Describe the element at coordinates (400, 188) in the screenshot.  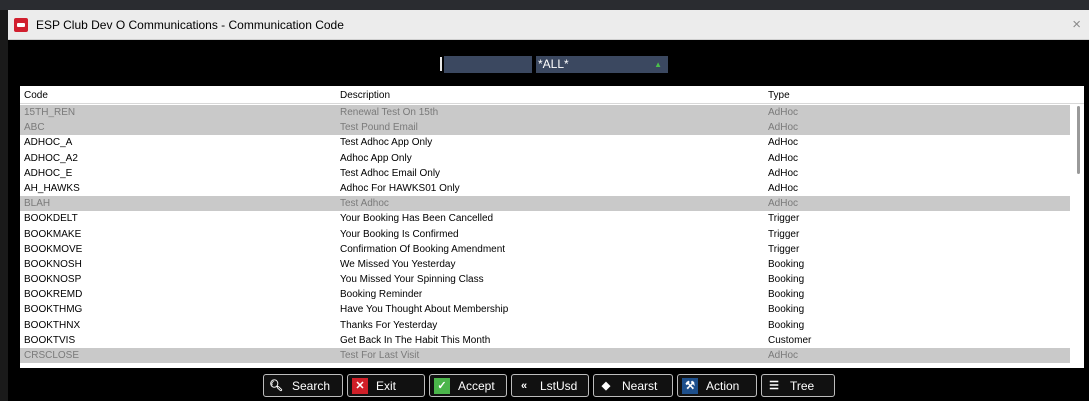
I see `cell-description: Adhoc For HAWKS01 Only` at that location.